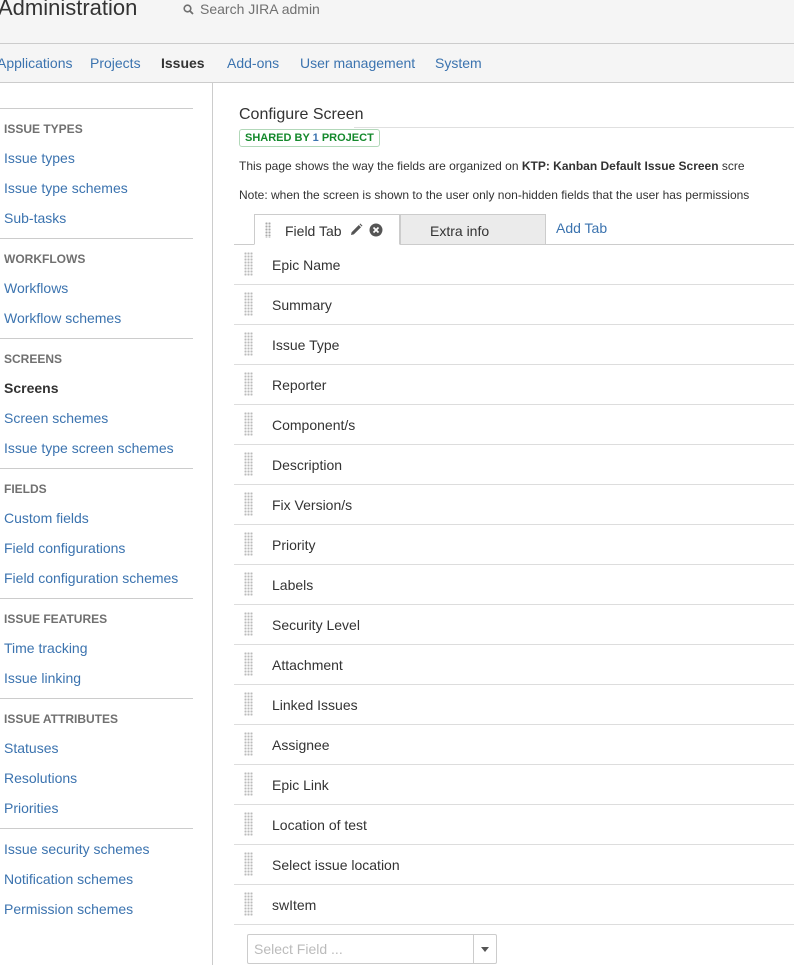 The width and height of the screenshot is (794, 965). Describe the element at coordinates (327, 229) in the screenshot. I see `tab-field-tab: Field Tab` at that location.